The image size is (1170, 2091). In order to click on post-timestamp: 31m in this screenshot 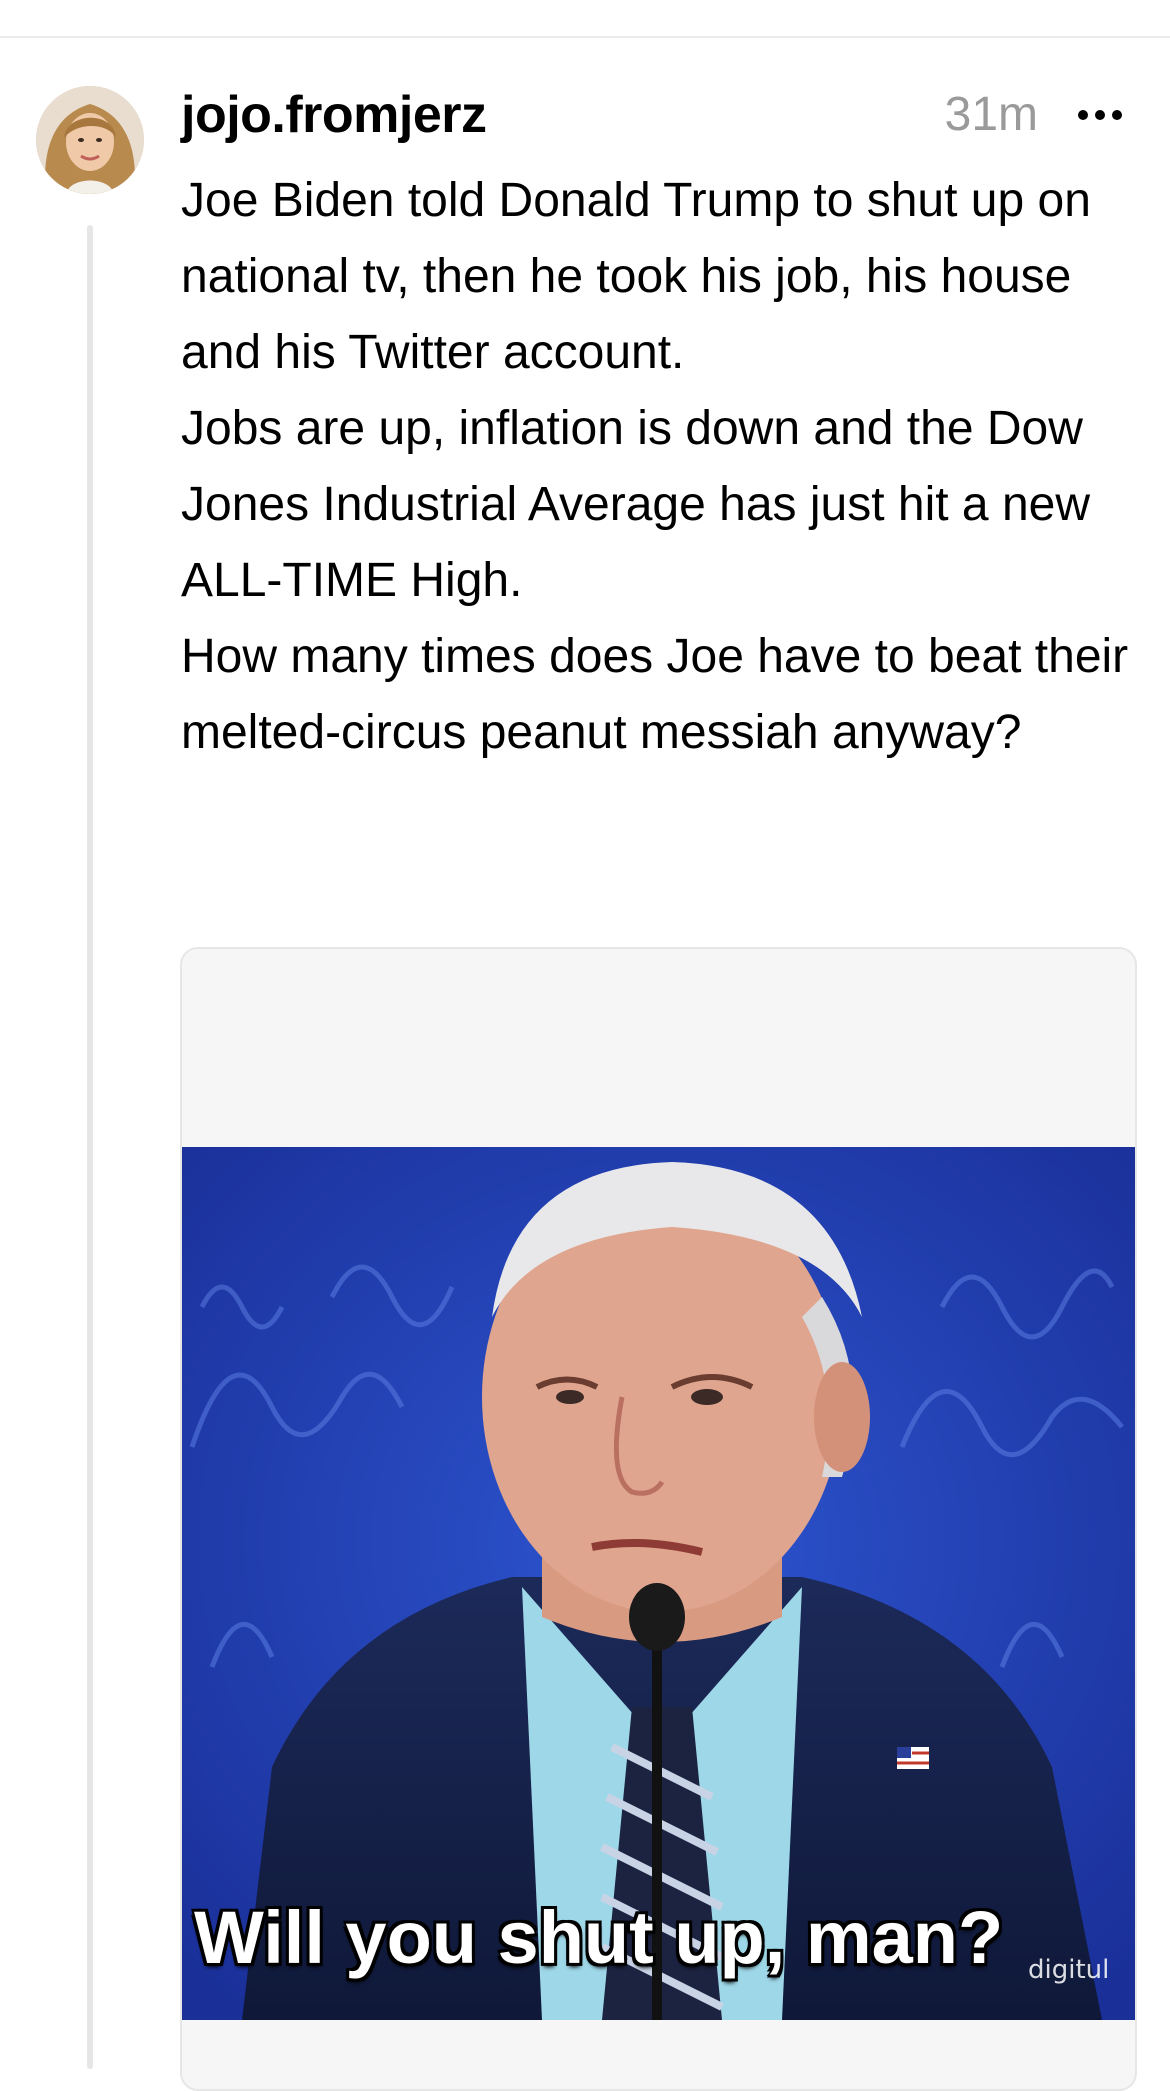, I will do `click(991, 114)`.